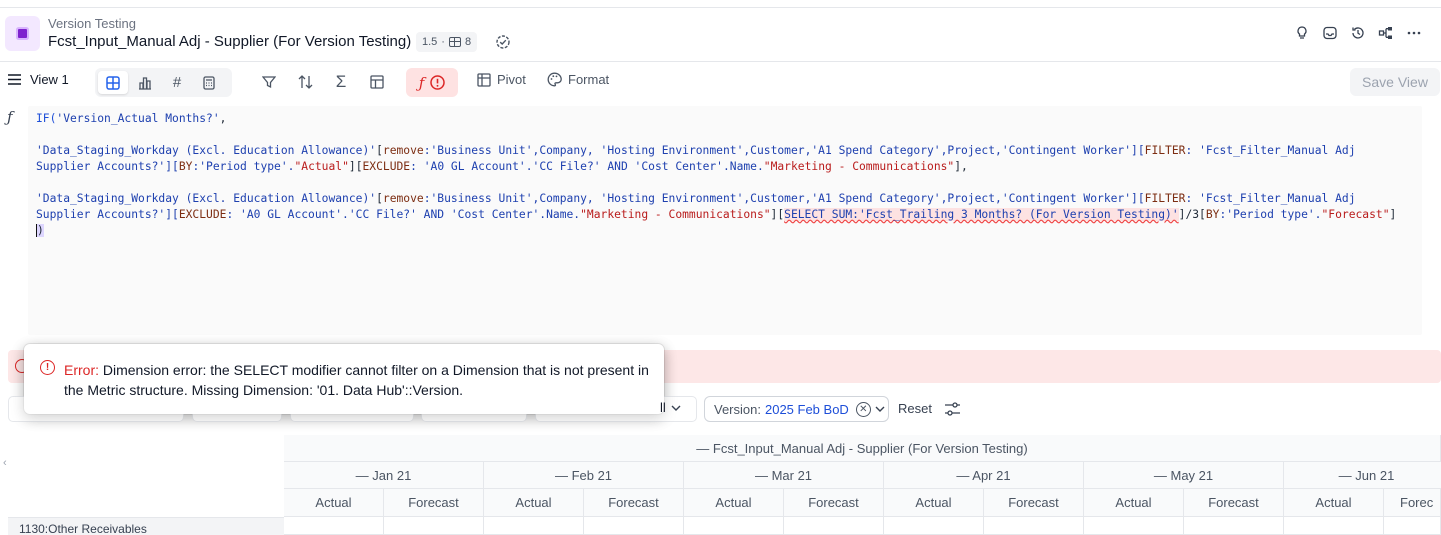 The height and width of the screenshot is (535, 1441). I want to click on code-token: "Marketing - Communications", so click(859, 166).